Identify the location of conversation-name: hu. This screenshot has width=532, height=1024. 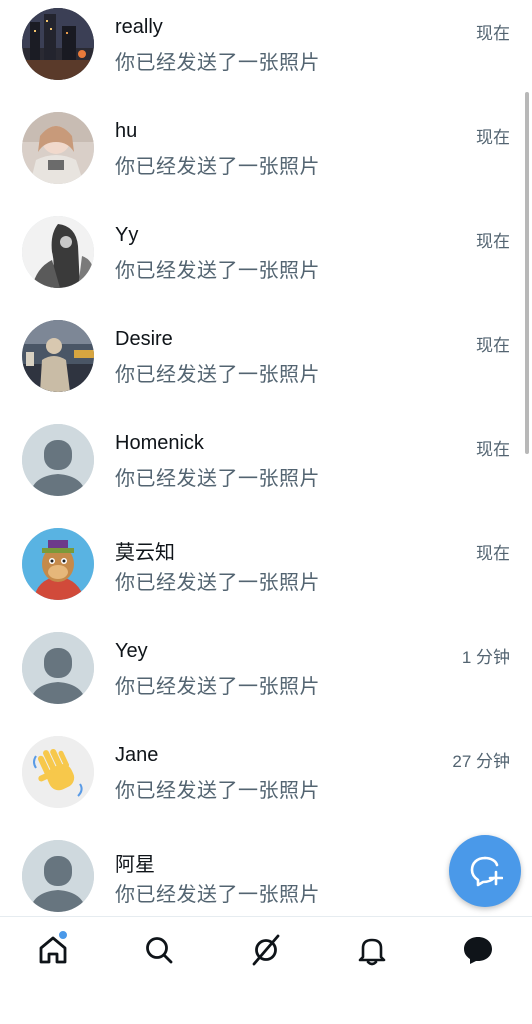
(126, 131).